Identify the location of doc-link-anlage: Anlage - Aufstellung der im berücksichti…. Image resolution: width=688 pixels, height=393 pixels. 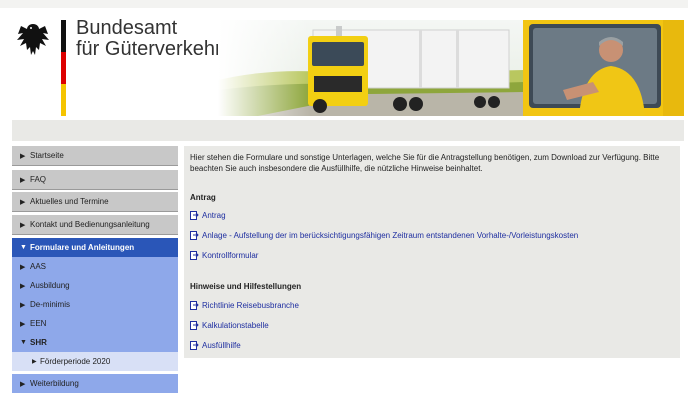
(384, 235).